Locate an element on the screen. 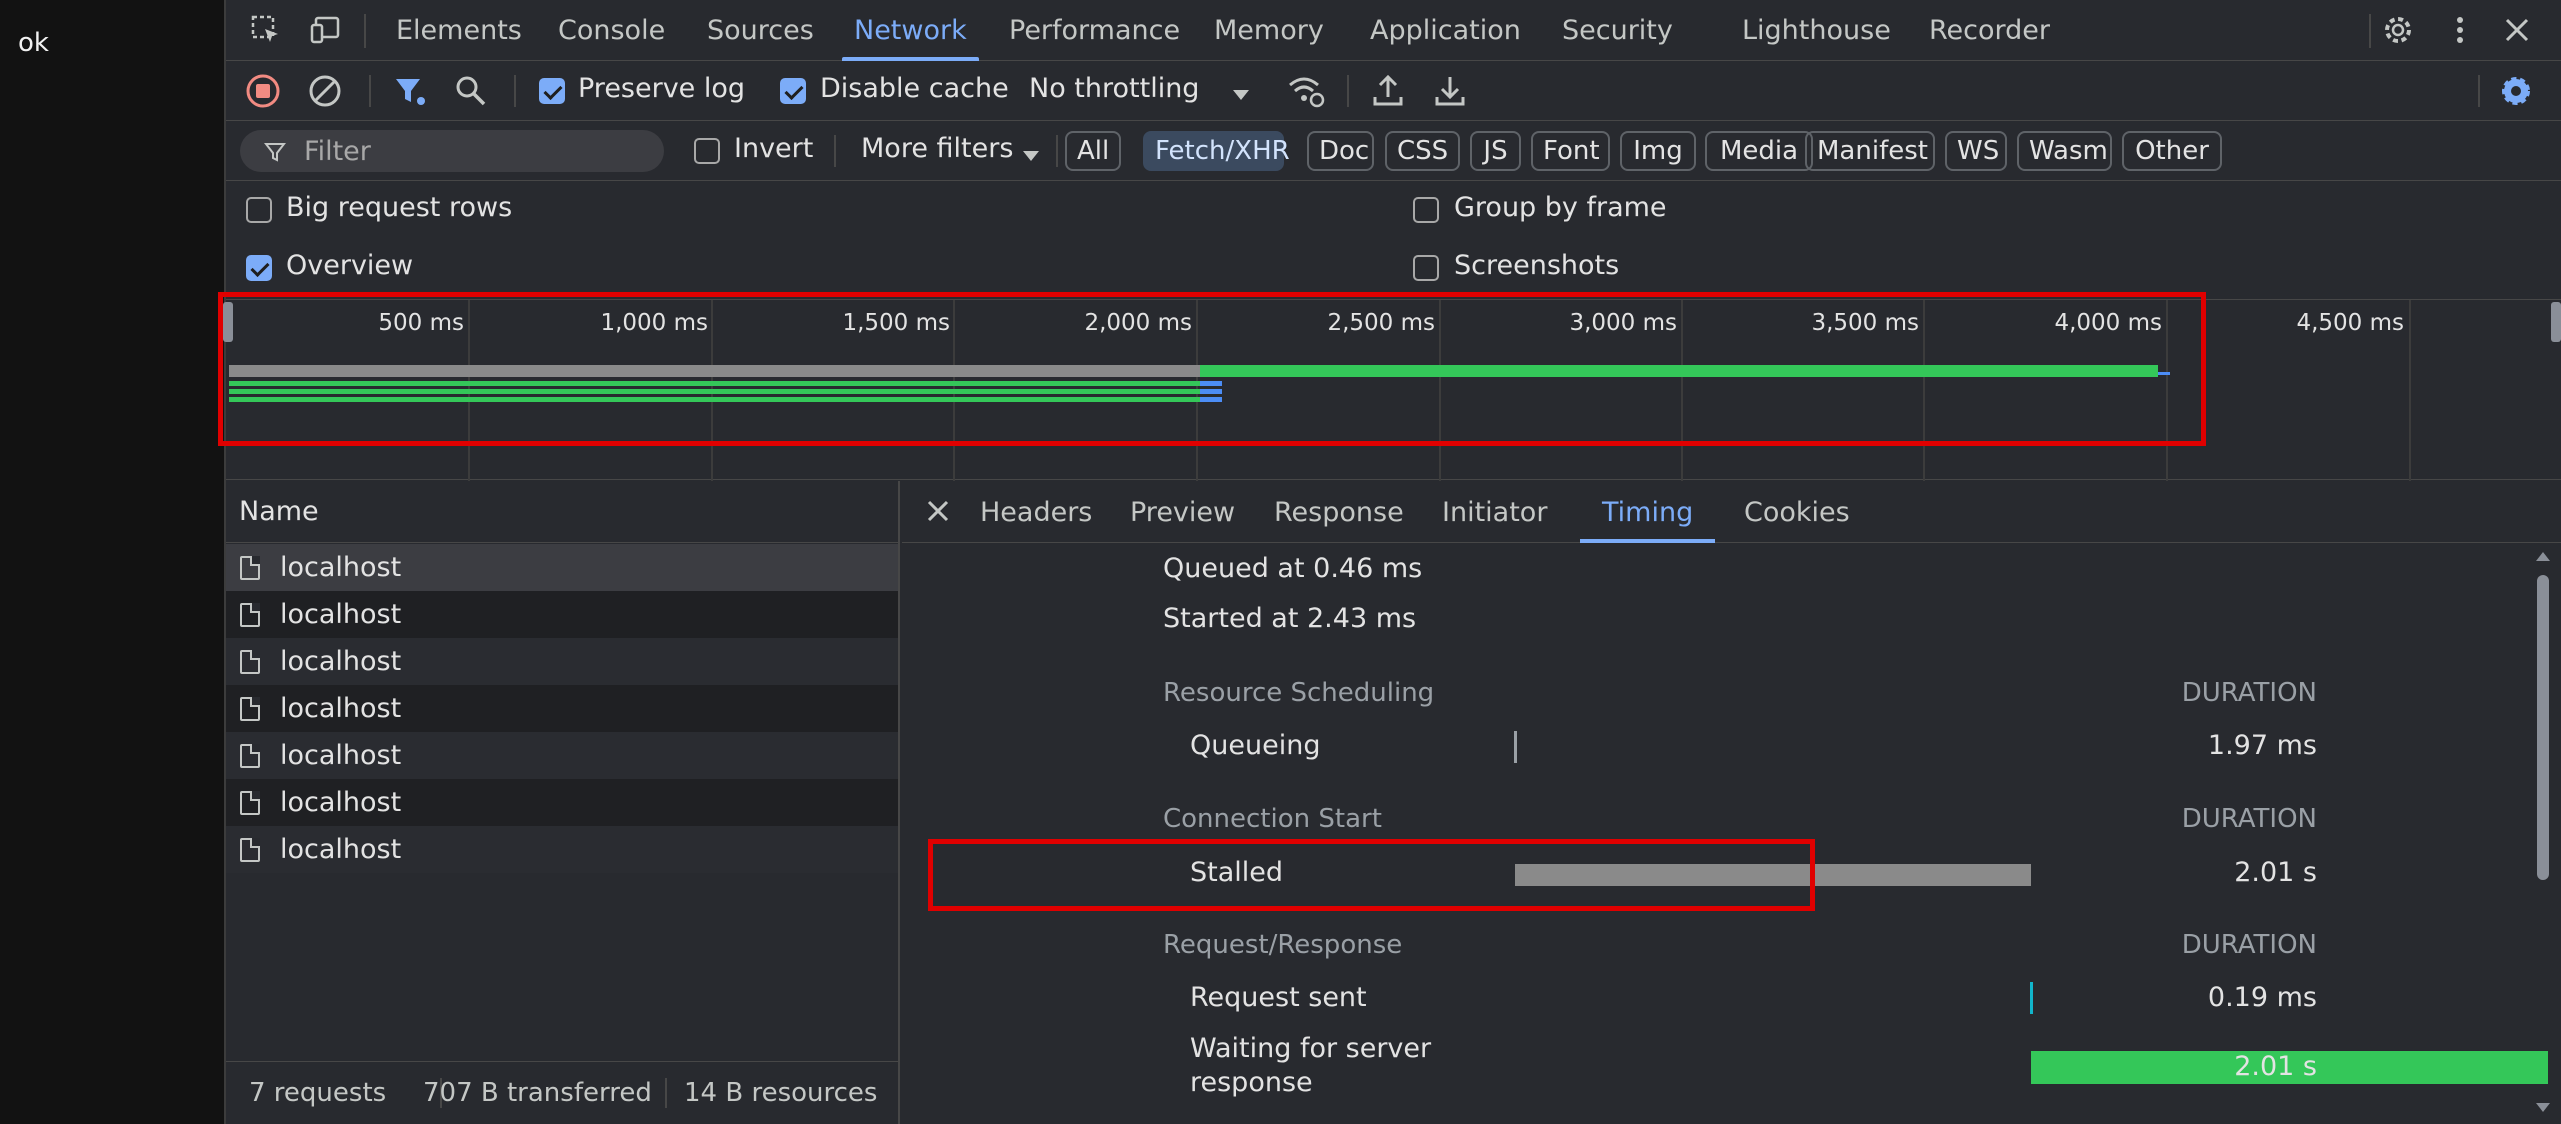 The image size is (2561, 1124). tick-label: 500 ms is located at coordinates (421, 323).